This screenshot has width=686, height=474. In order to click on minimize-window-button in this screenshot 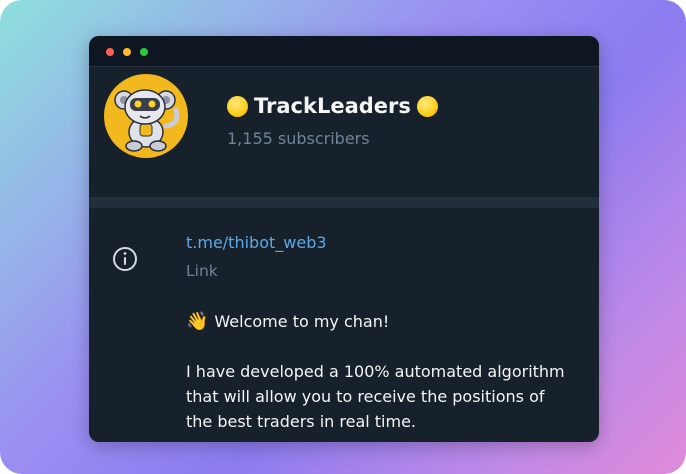, I will do `click(127, 52)`.